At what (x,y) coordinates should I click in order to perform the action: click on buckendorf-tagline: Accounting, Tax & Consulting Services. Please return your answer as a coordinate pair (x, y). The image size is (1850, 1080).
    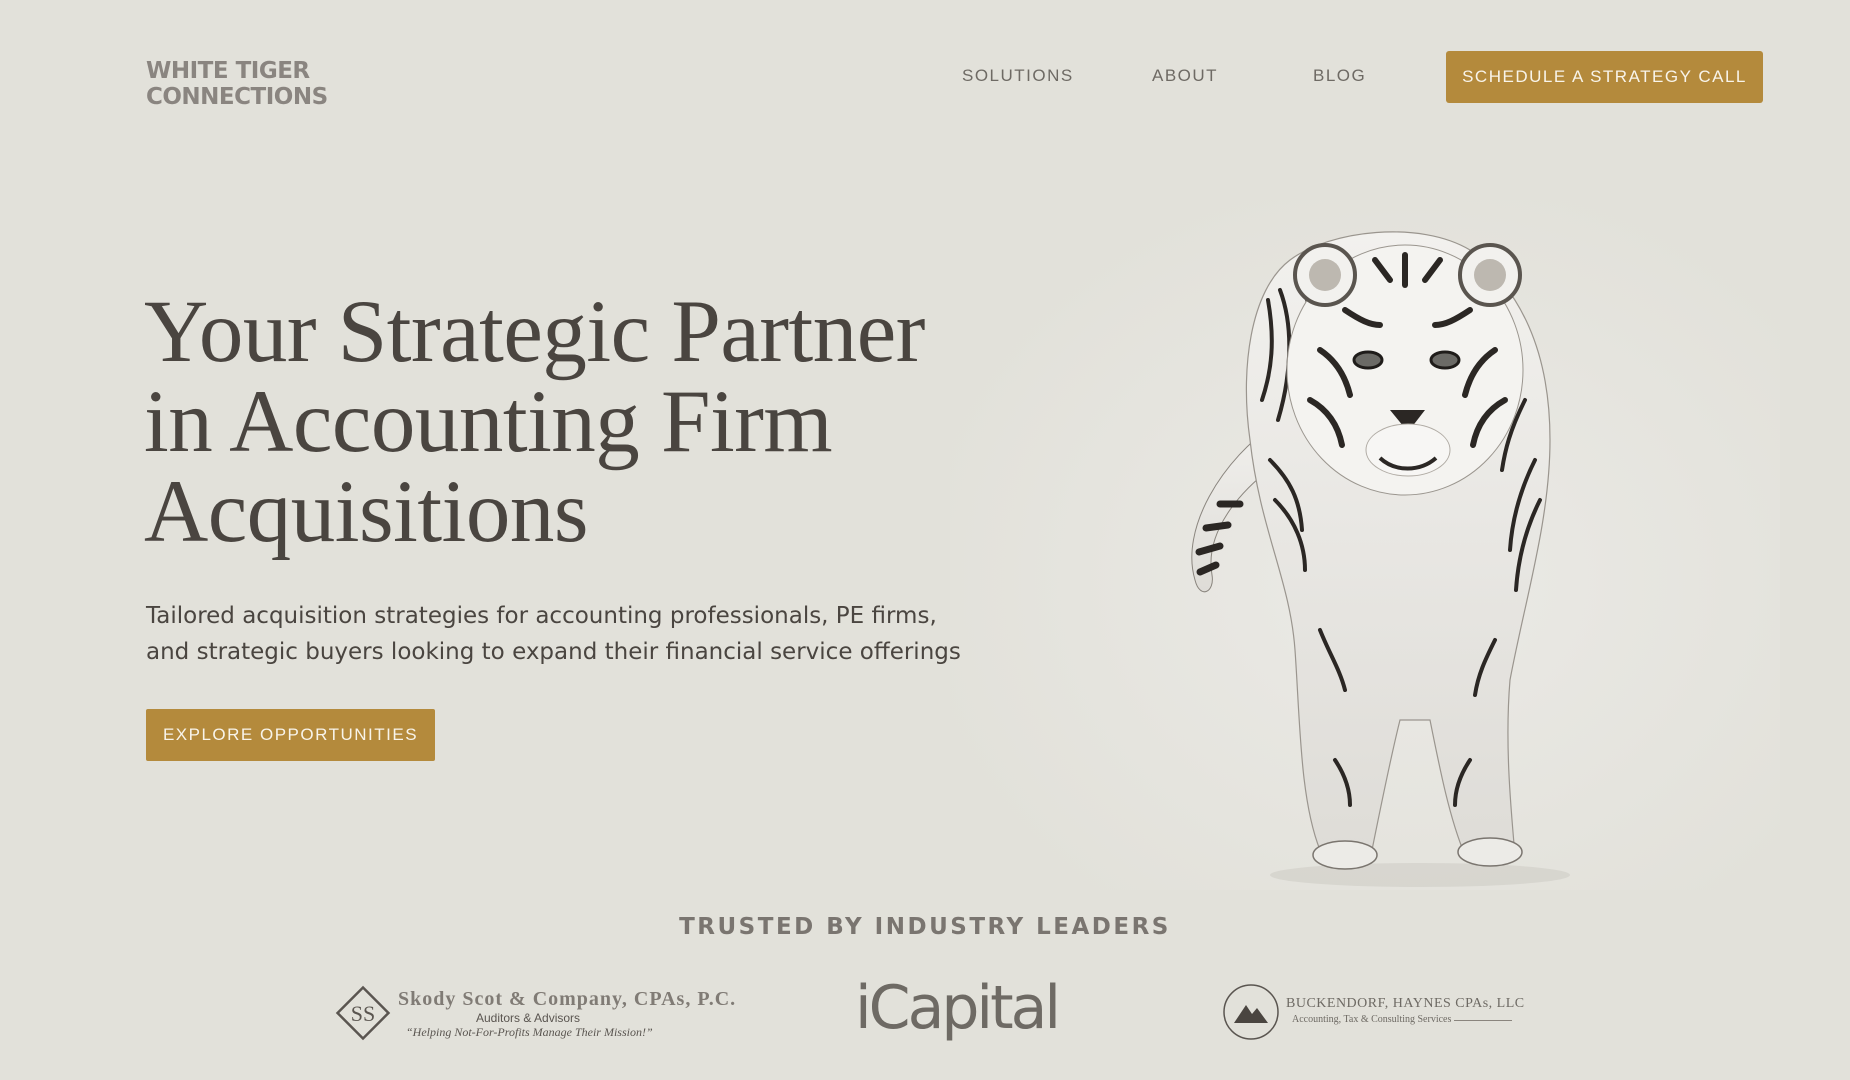
    Looking at the image, I should click on (1372, 1019).